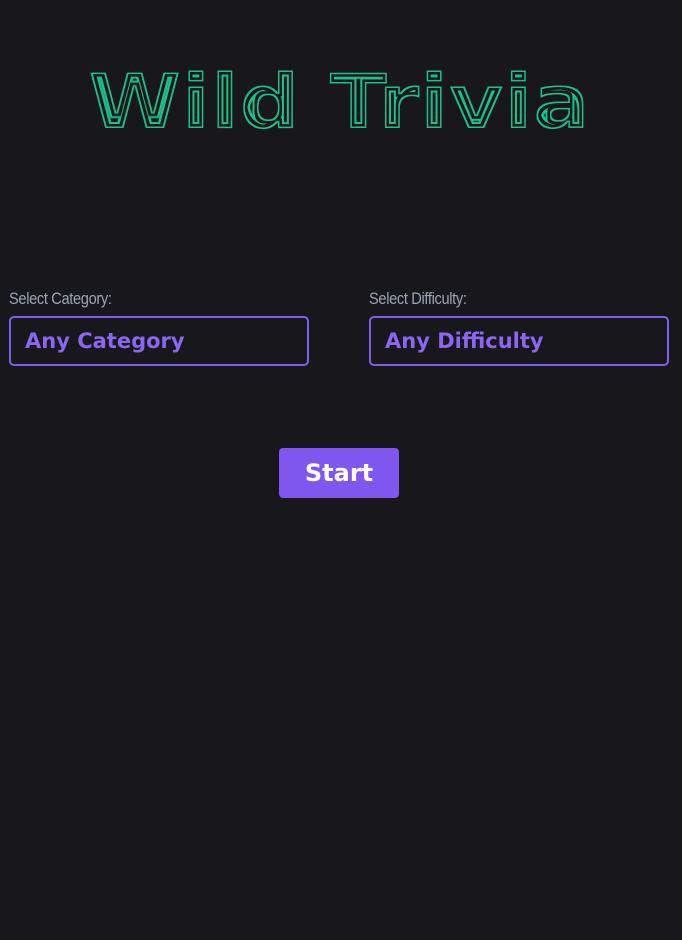  Describe the element at coordinates (60, 298) in the screenshot. I see `category-label: Select Category:` at that location.